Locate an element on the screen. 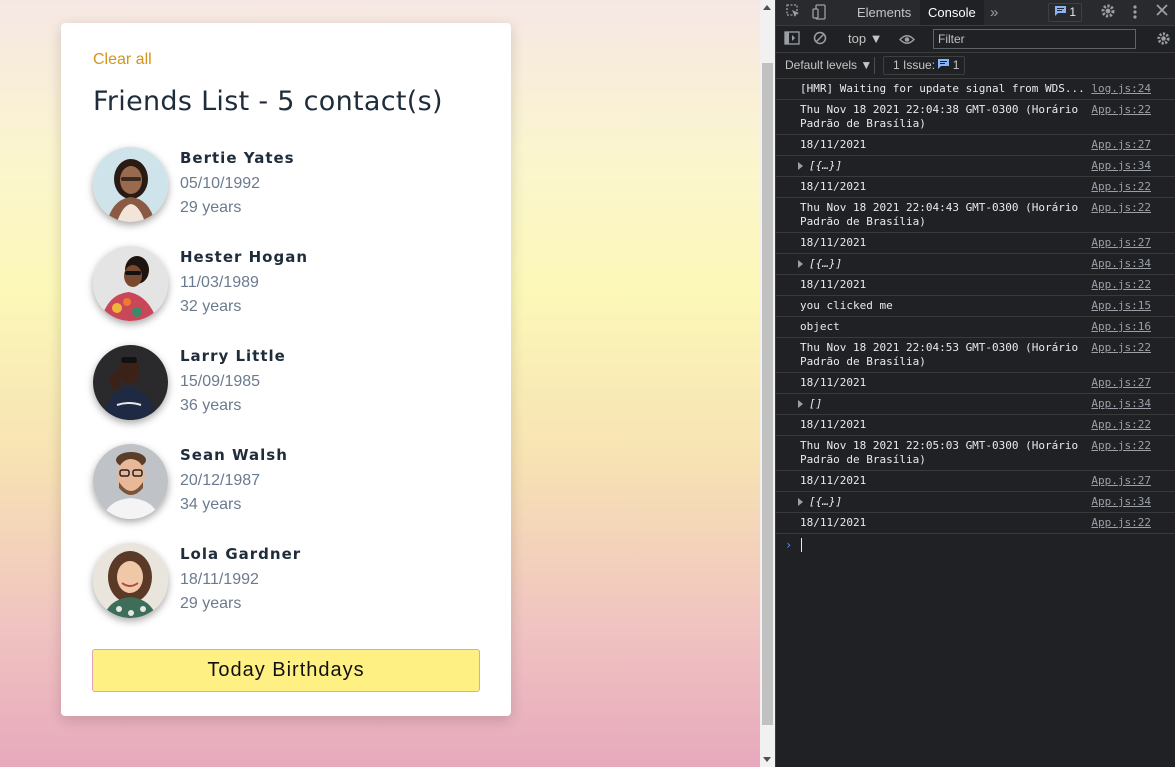  list-item: Larry Little 15/09/1985 36 years is located at coordinates (293, 394).